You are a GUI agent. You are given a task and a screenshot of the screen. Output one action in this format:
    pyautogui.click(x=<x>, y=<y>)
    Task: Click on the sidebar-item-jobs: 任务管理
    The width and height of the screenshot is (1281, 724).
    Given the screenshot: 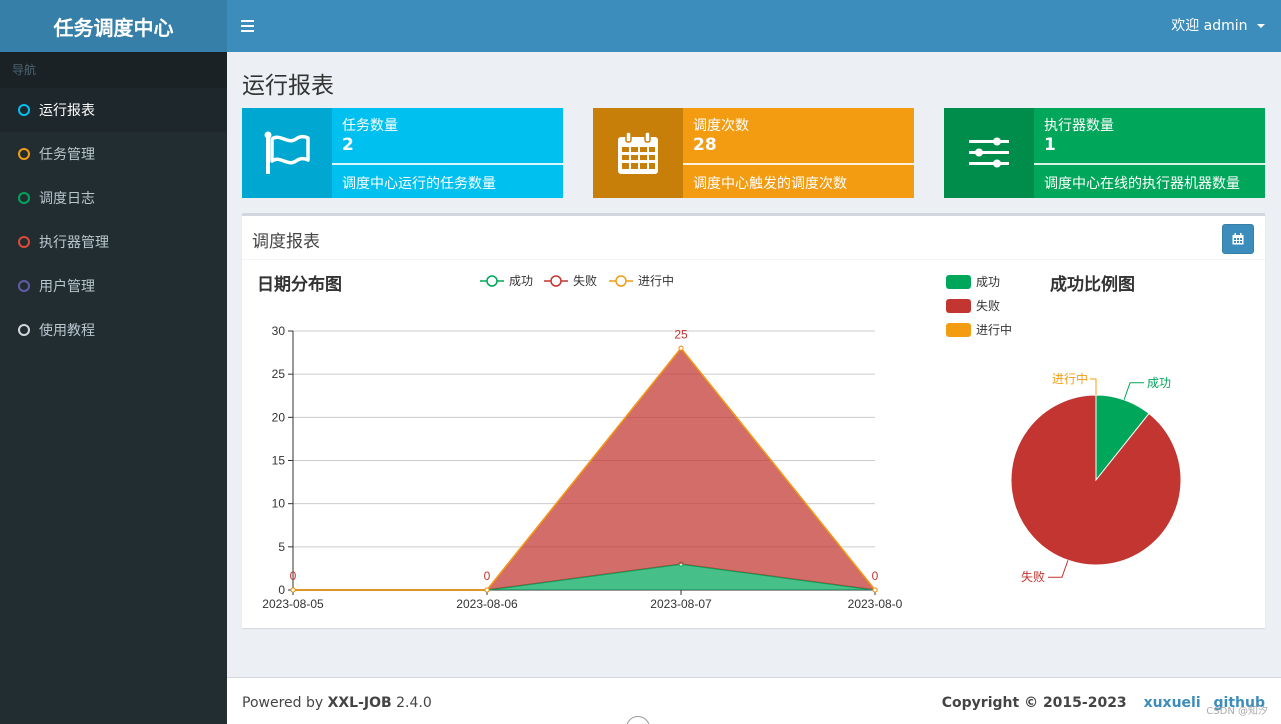 What is the action you would take?
    pyautogui.click(x=113, y=154)
    